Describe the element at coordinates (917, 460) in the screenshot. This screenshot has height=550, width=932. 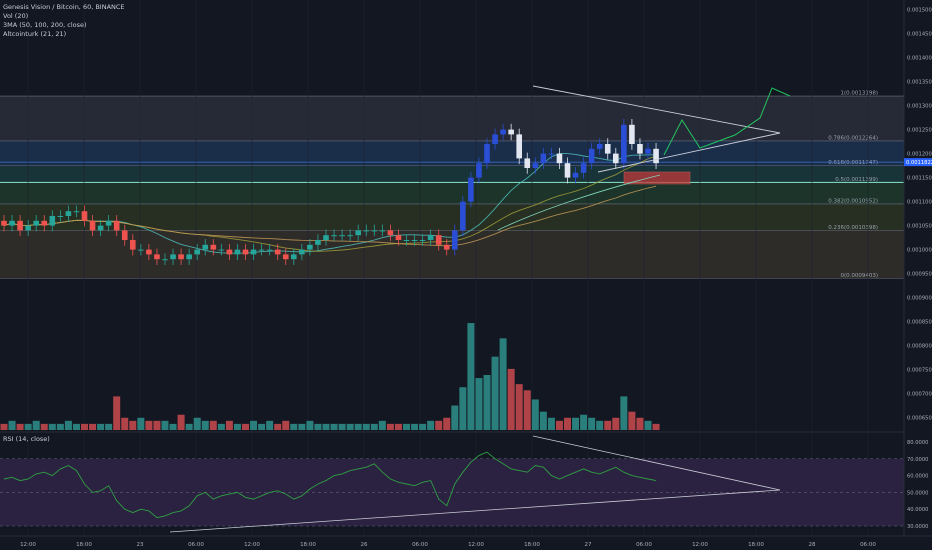
I see `rsi-tick-label: 70.0000` at that location.